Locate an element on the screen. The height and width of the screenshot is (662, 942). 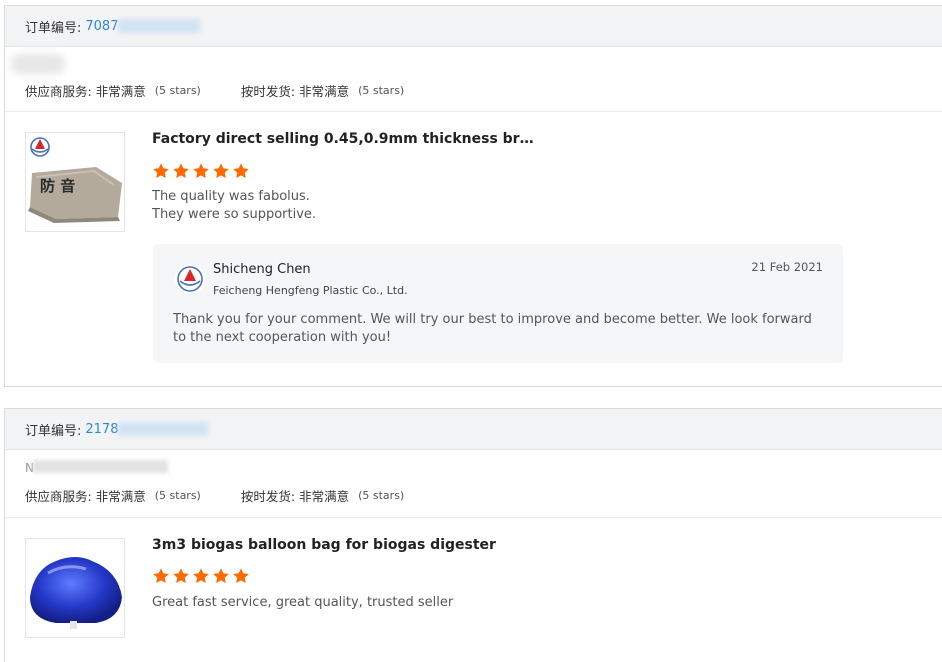
order-number-link: 2178 is located at coordinates (101, 429).